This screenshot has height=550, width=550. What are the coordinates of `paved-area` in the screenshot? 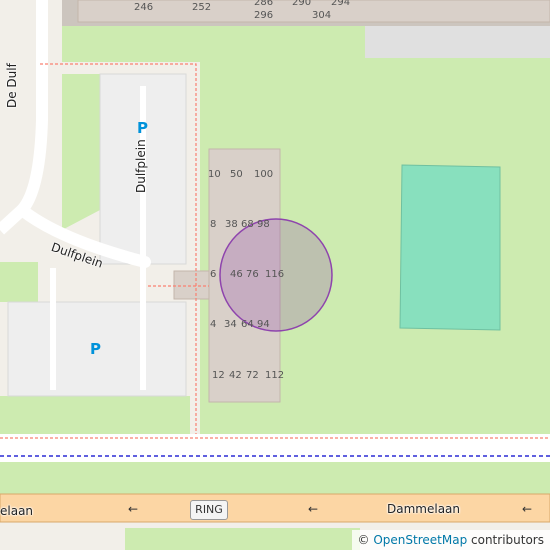 It's located at (457, 42).